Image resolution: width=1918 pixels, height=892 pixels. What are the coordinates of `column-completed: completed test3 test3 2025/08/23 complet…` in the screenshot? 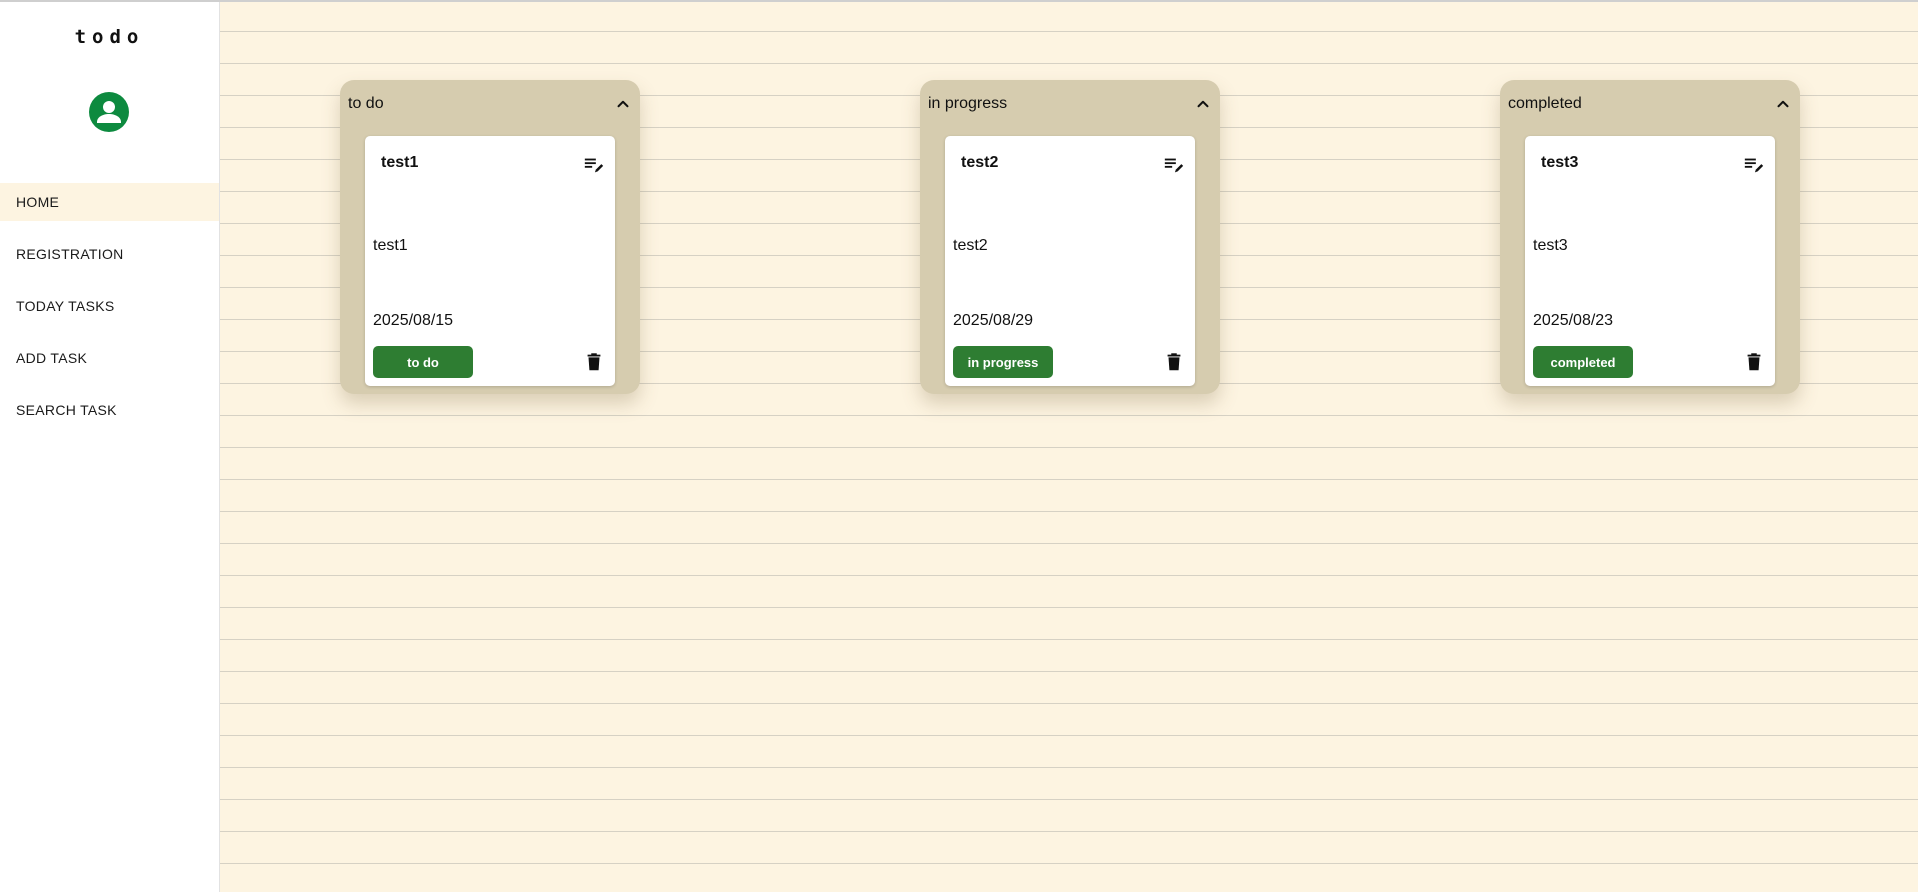 It's located at (1650, 237).